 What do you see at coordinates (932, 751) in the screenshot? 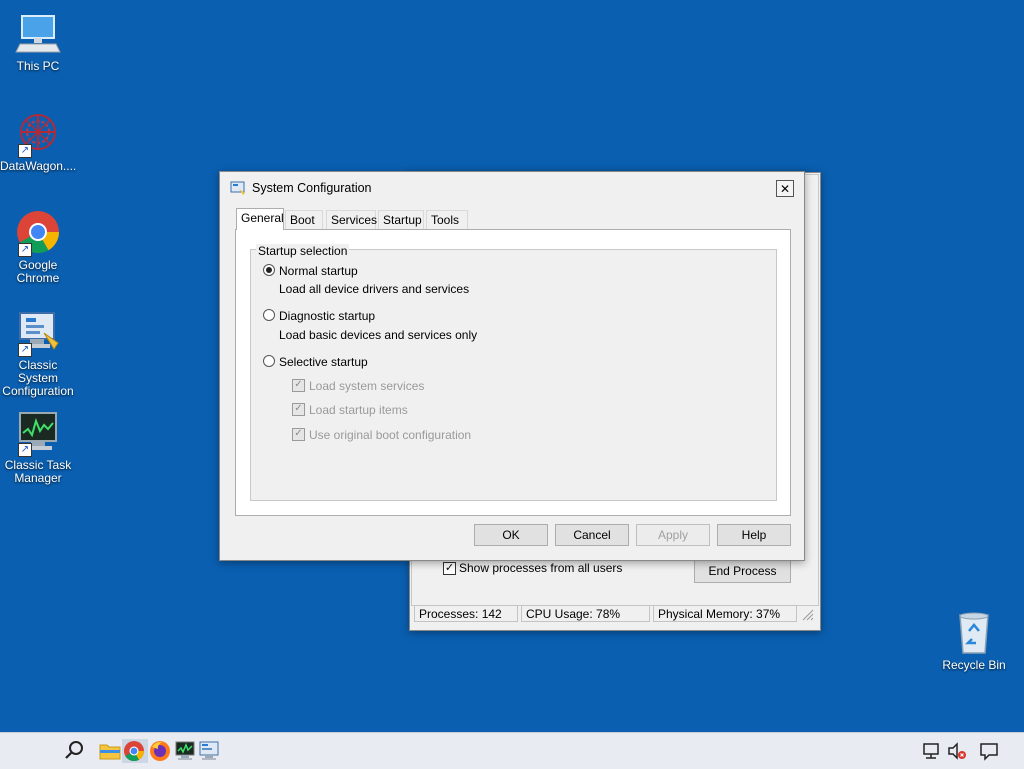
I see `network-icon` at bounding box center [932, 751].